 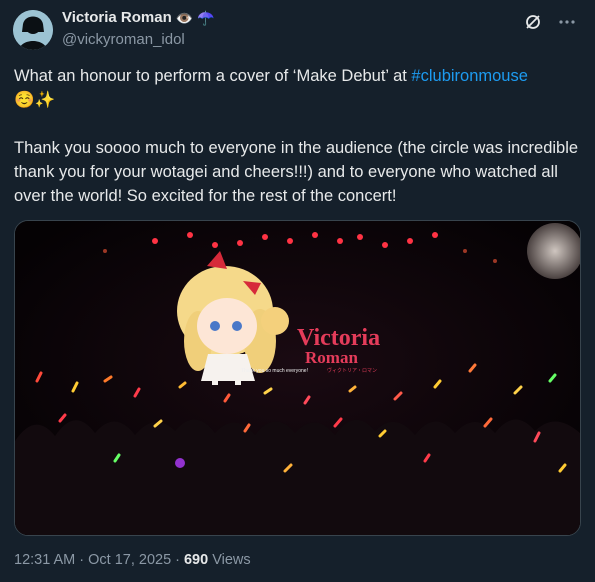 What do you see at coordinates (352, 370) in the screenshot?
I see `screen-subtitle: ヴィクトリア・ロマン` at bounding box center [352, 370].